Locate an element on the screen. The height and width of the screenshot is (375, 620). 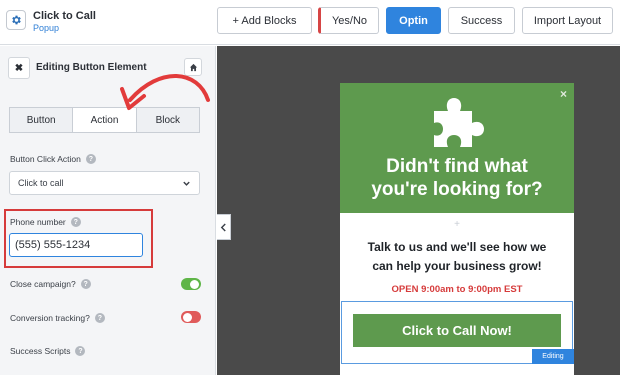
popup-headline: Didn't find what you're looking for? is located at coordinates (457, 178).